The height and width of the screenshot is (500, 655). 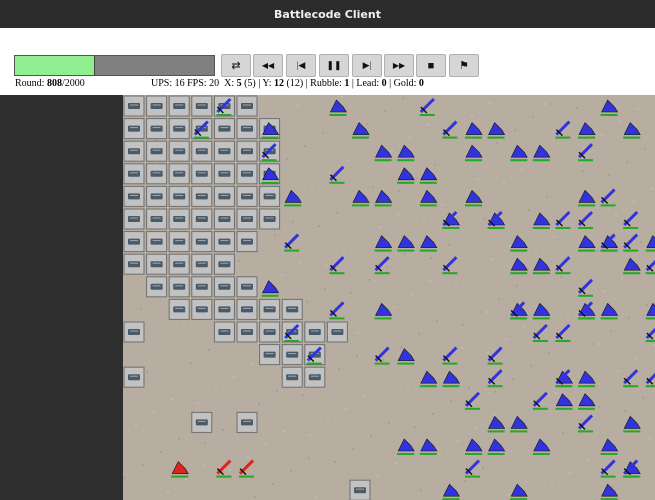 I want to click on fast-backward-button: ◀◀, so click(x=268, y=65).